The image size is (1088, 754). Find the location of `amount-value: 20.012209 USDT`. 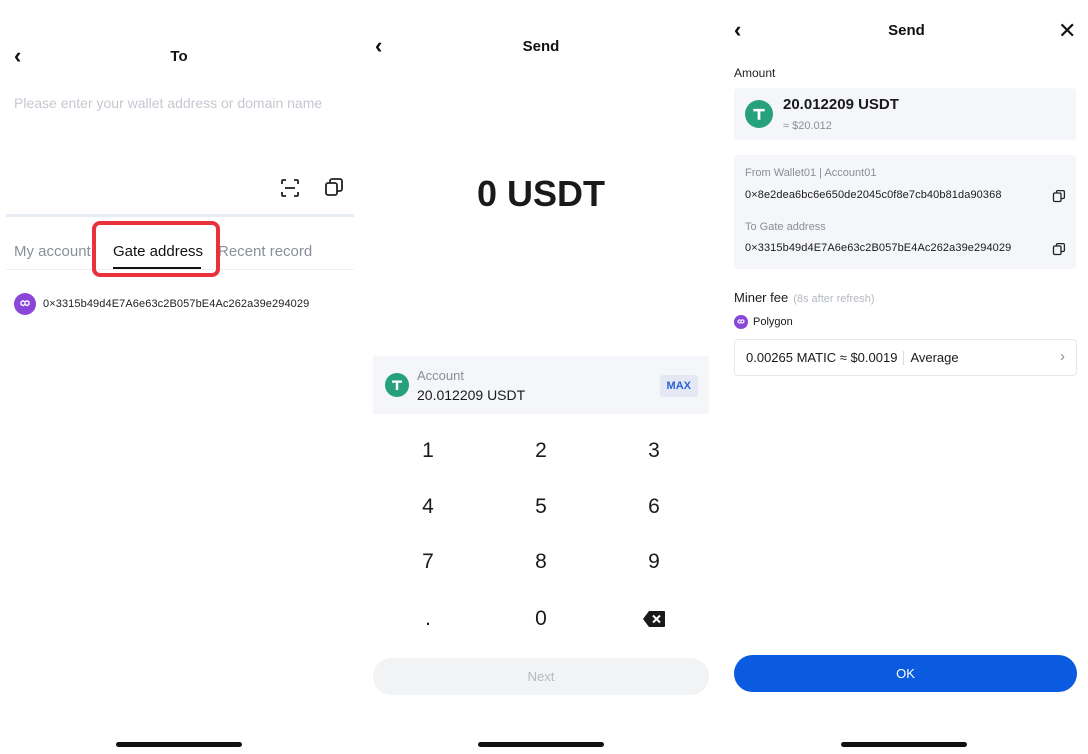

amount-value: 20.012209 USDT is located at coordinates (841, 104).